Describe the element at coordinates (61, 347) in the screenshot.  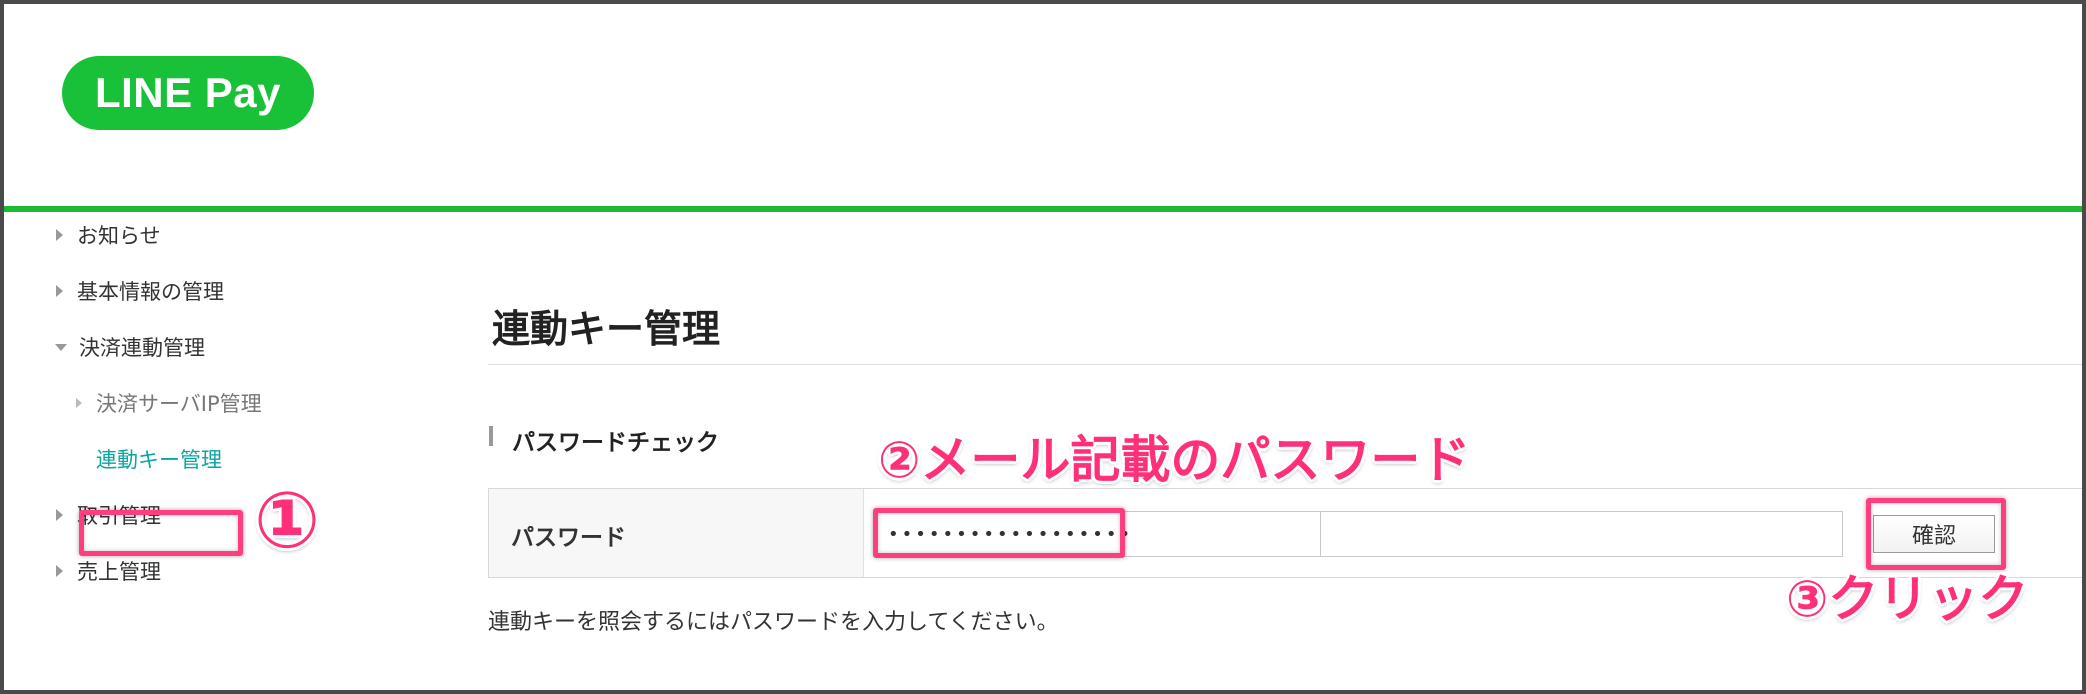
I see `caret-down-icon` at that location.